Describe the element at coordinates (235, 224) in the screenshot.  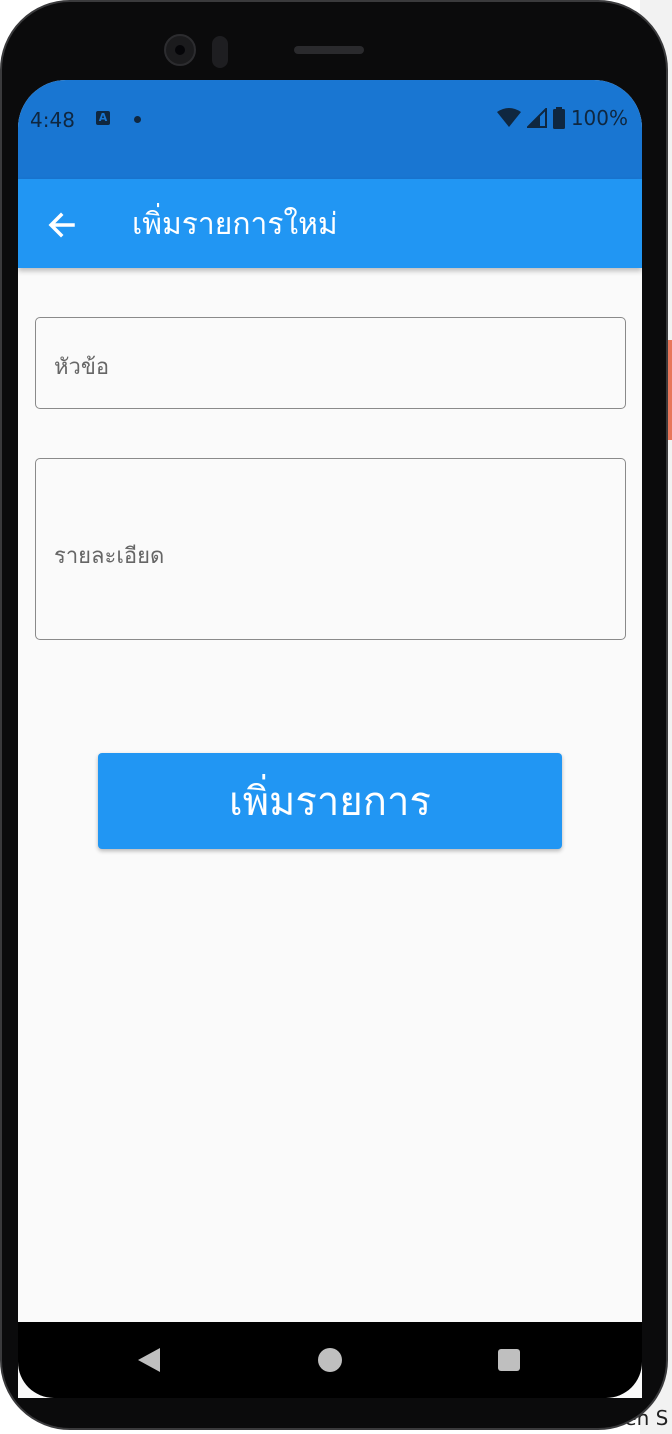
I see `page-title: เพิ่มรายการใหม่` at that location.